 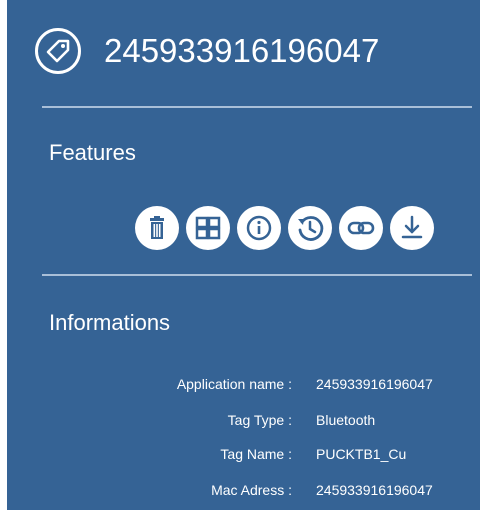 I want to click on info-icon, so click(x=259, y=228).